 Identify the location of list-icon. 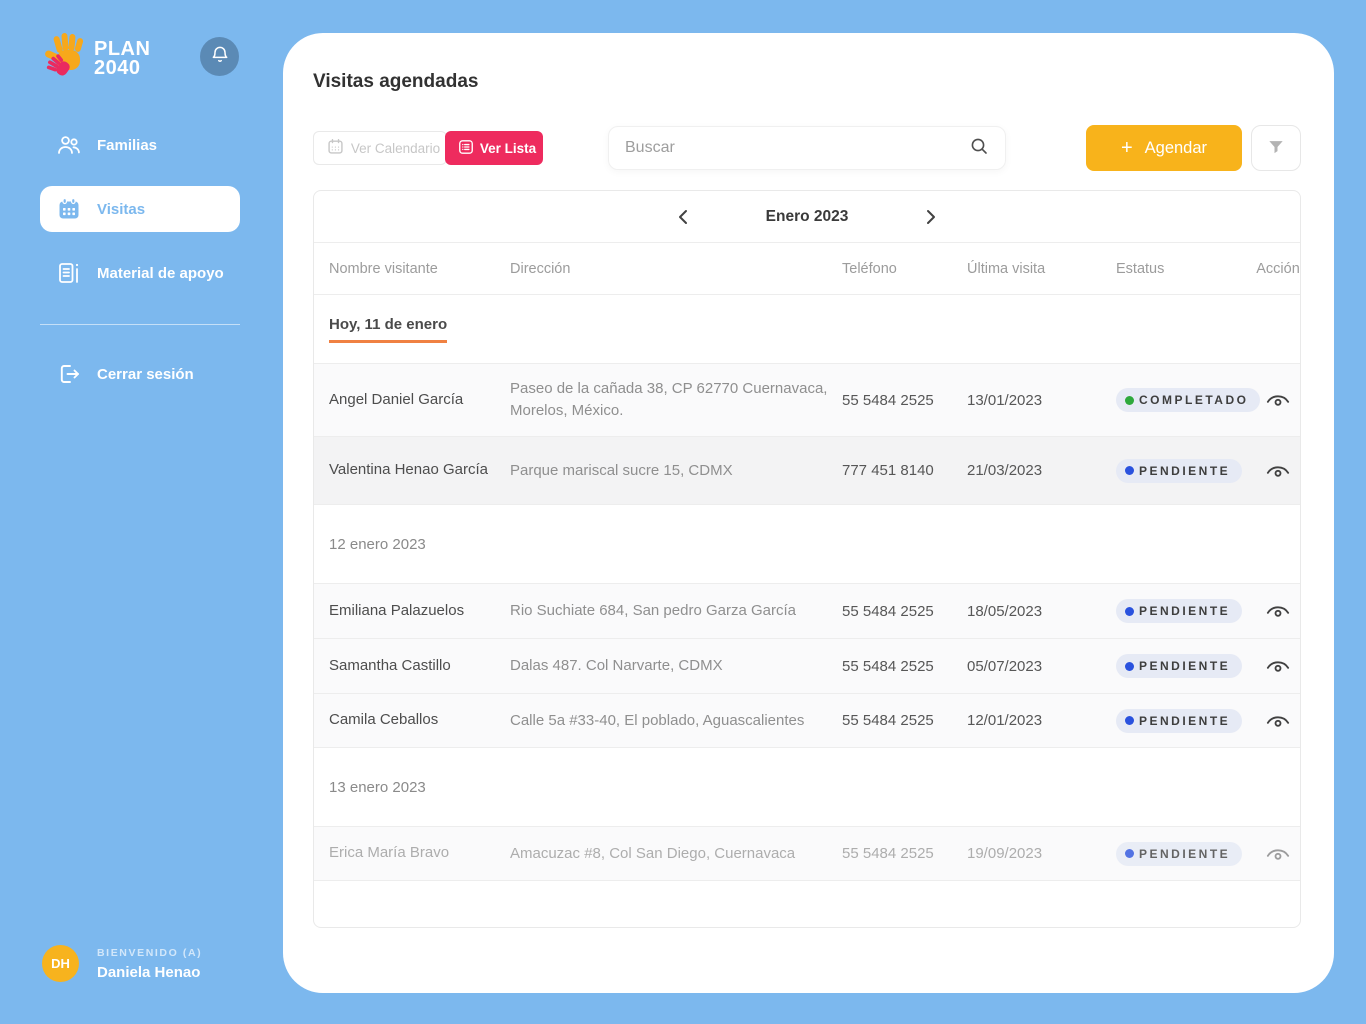
(466, 148).